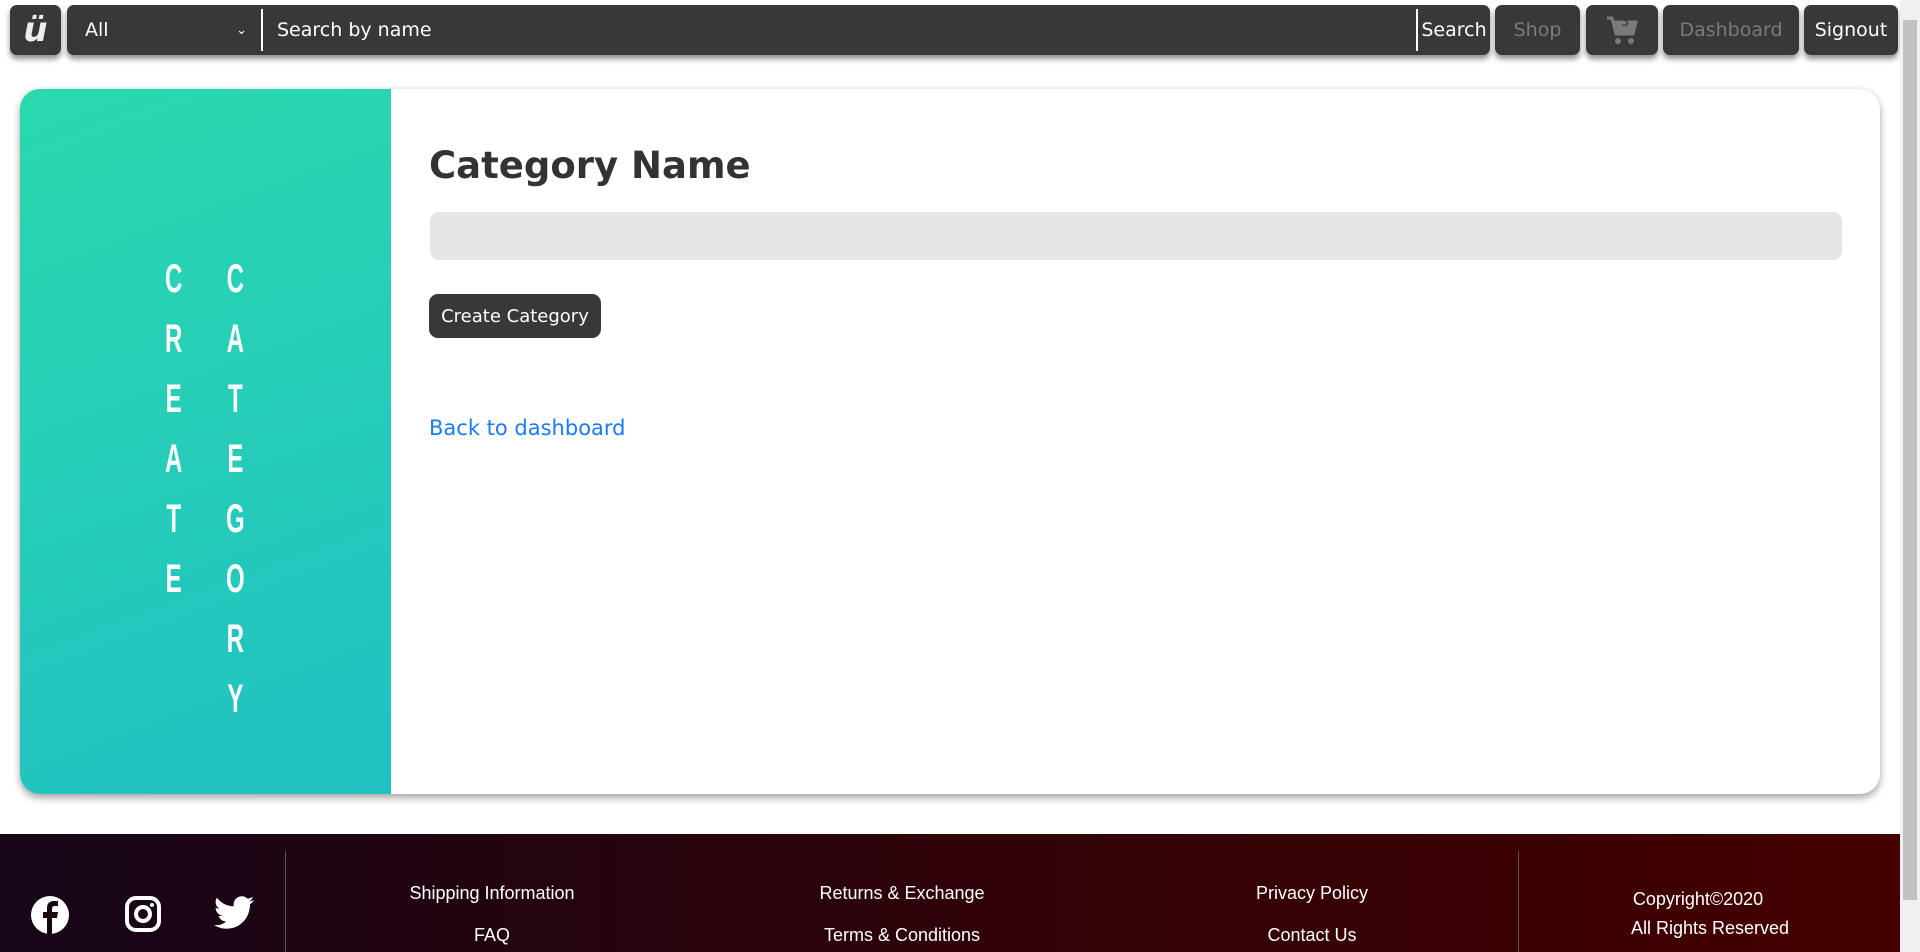 The width and height of the screenshot is (1920, 952). What do you see at coordinates (1910, 460) in the screenshot?
I see `scrollbar-thumb` at bounding box center [1910, 460].